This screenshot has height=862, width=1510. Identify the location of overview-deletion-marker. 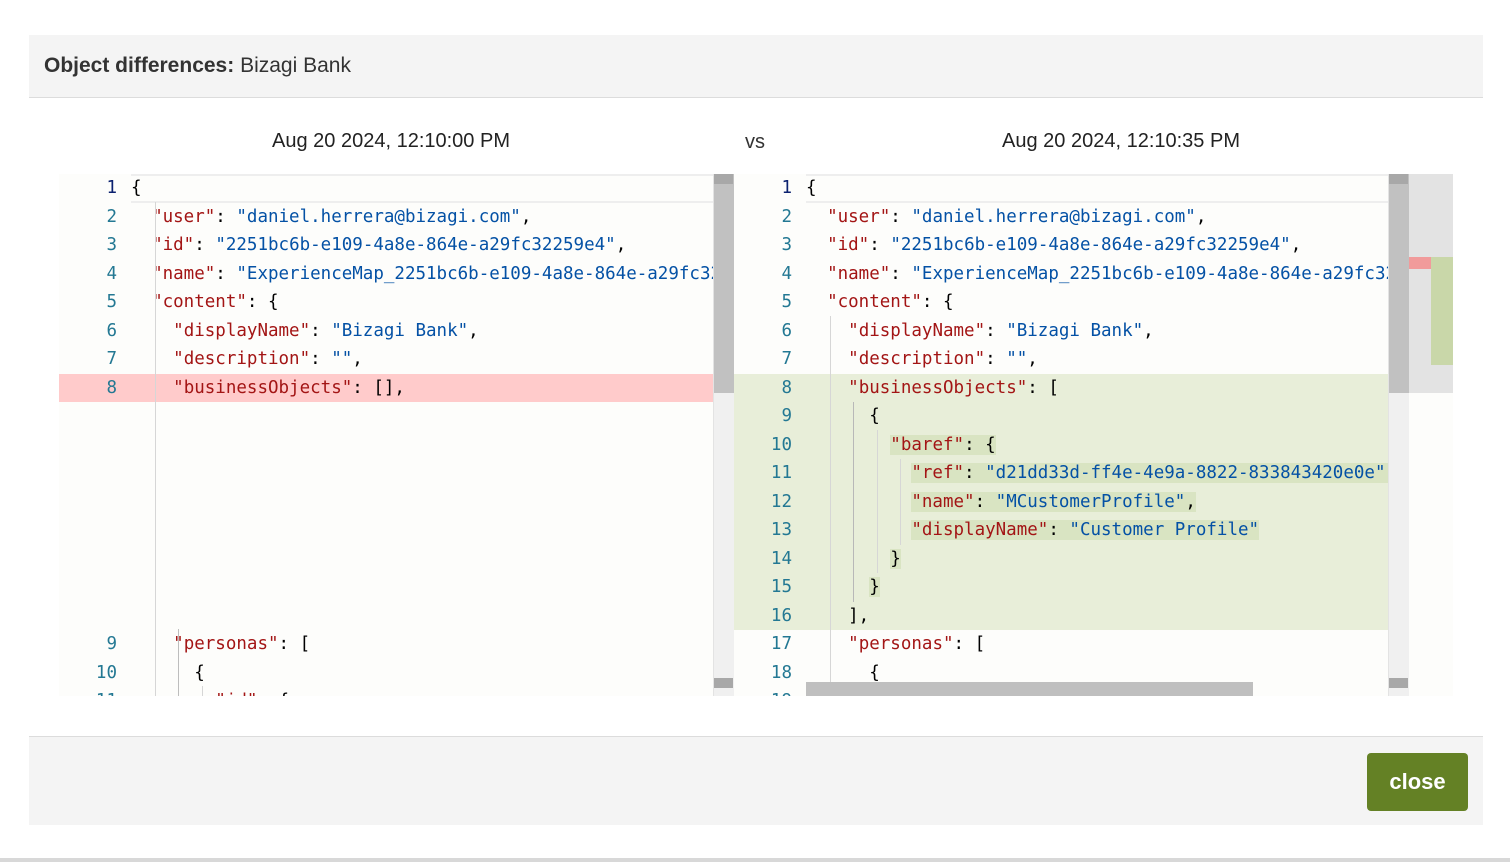
(1420, 263).